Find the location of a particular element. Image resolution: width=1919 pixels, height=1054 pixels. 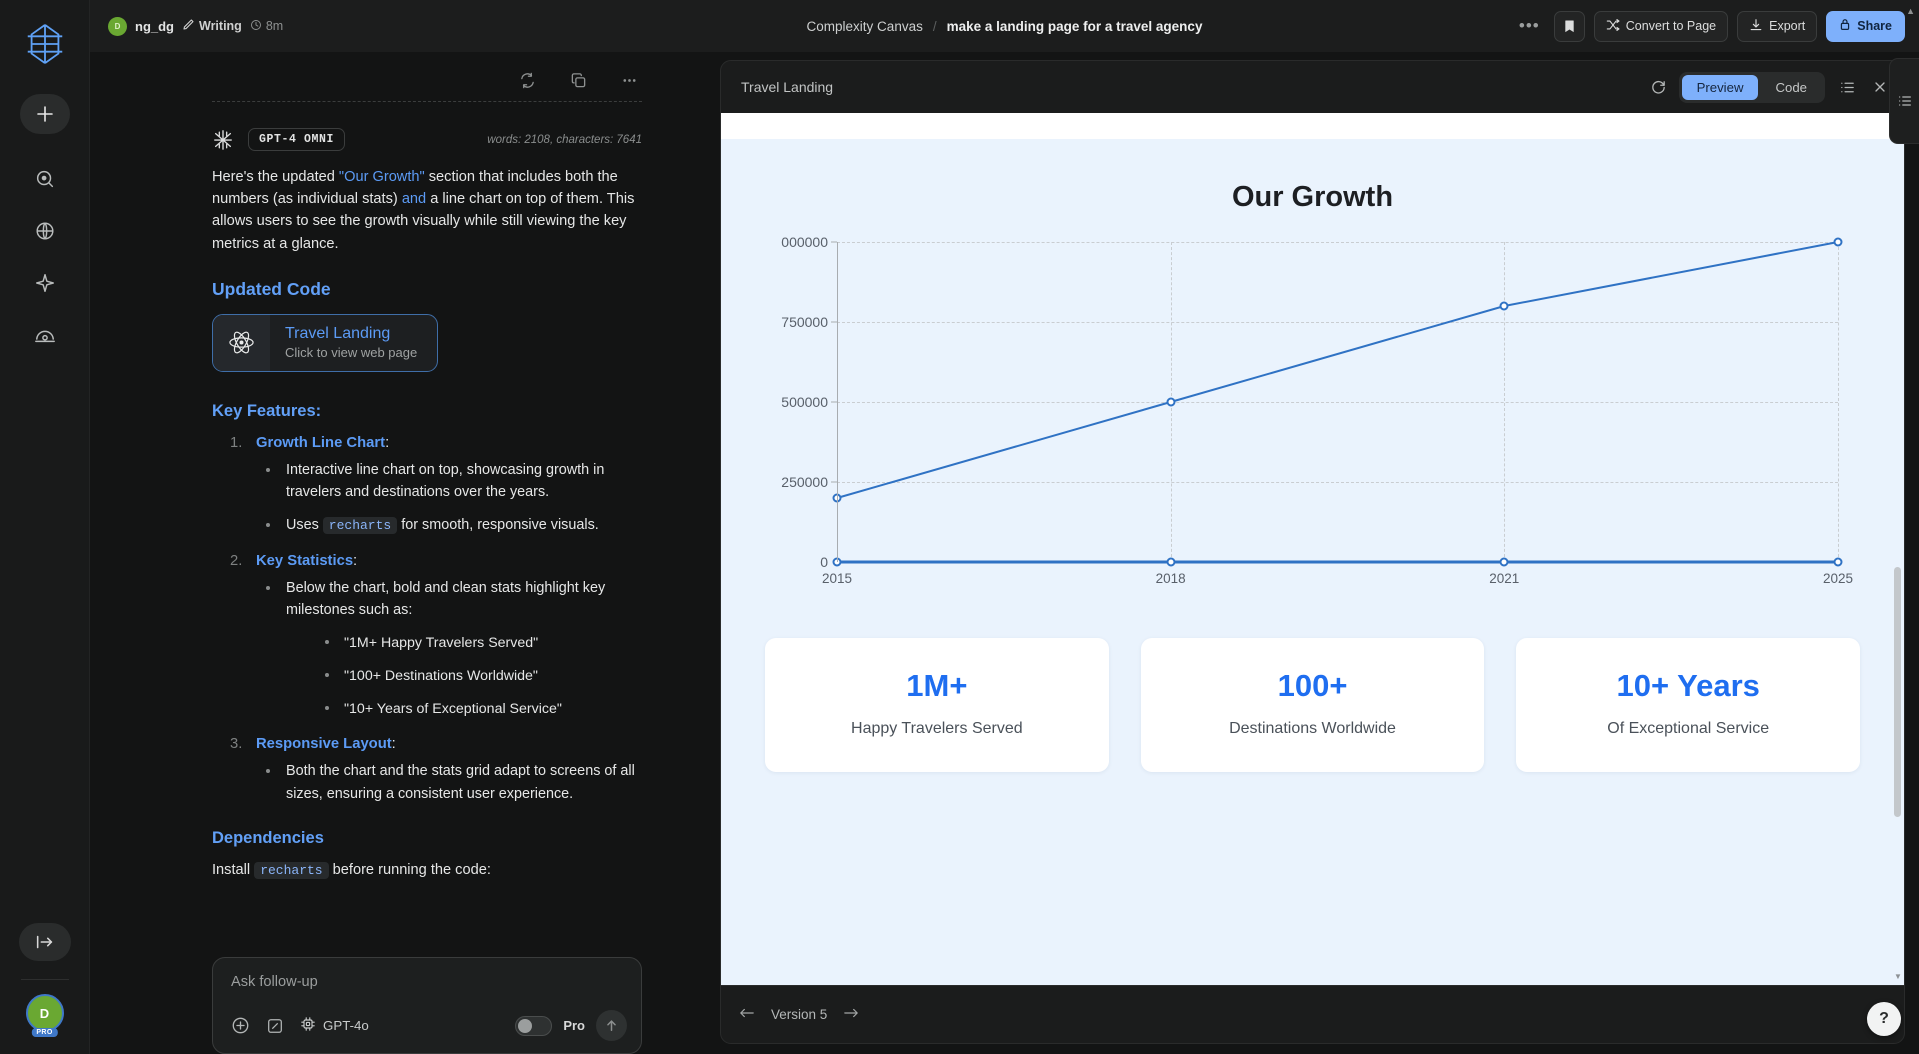

arrow-left-icon is located at coordinates (747, 1015).